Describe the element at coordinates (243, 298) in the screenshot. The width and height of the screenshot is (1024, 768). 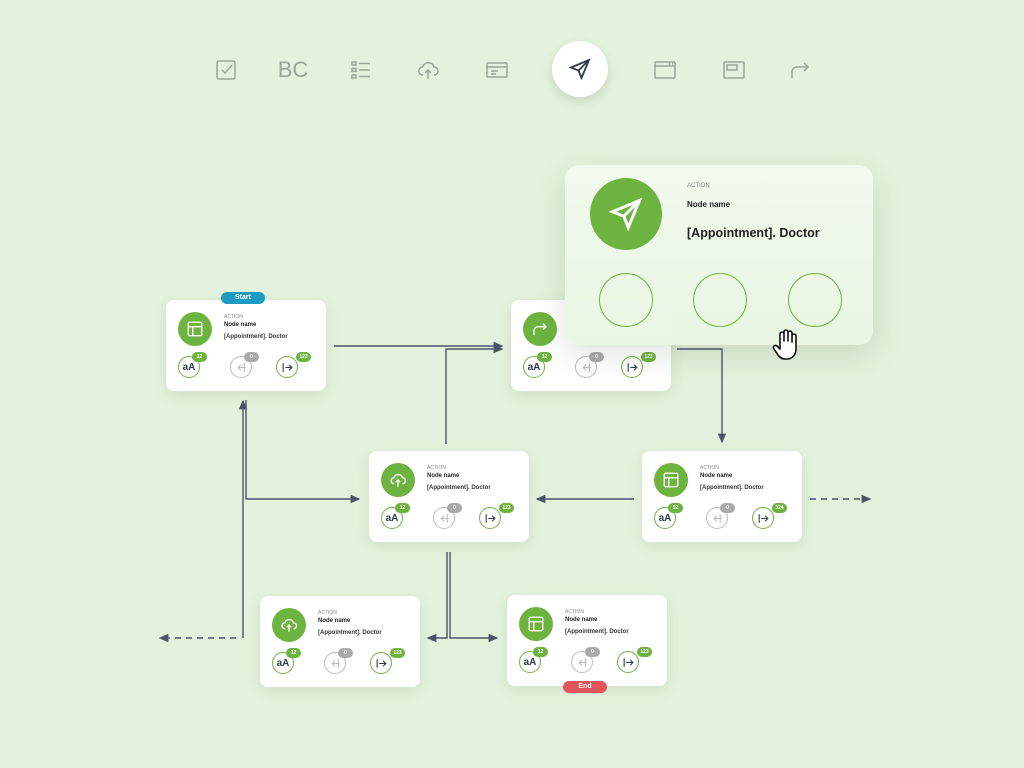
I see `start-badge: Start` at that location.